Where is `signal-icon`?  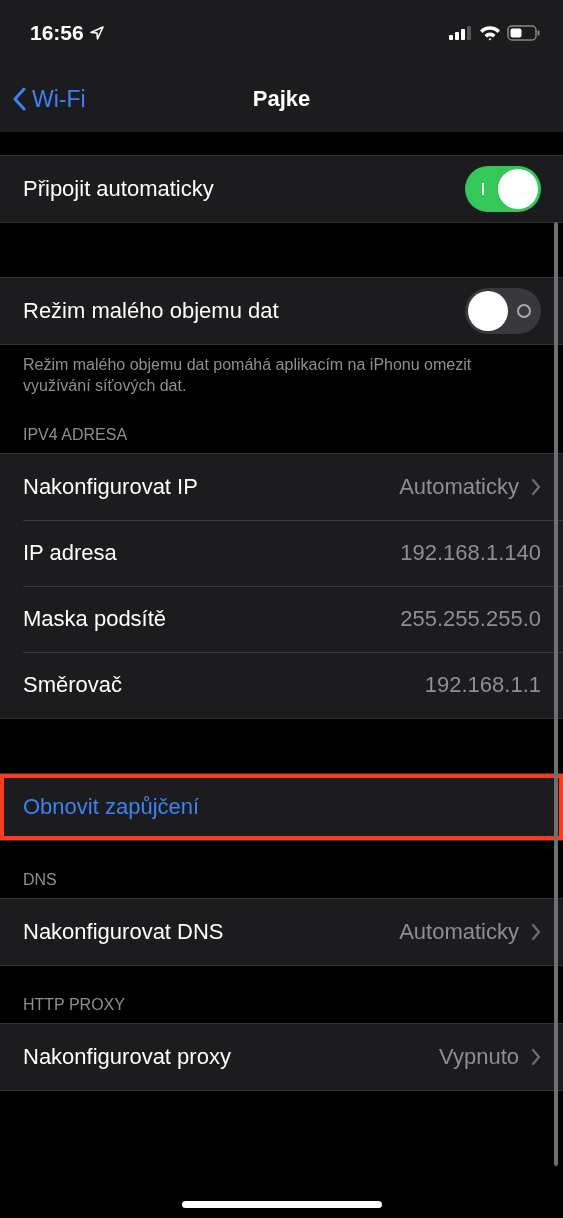 signal-icon is located at coordinates (461, 33).